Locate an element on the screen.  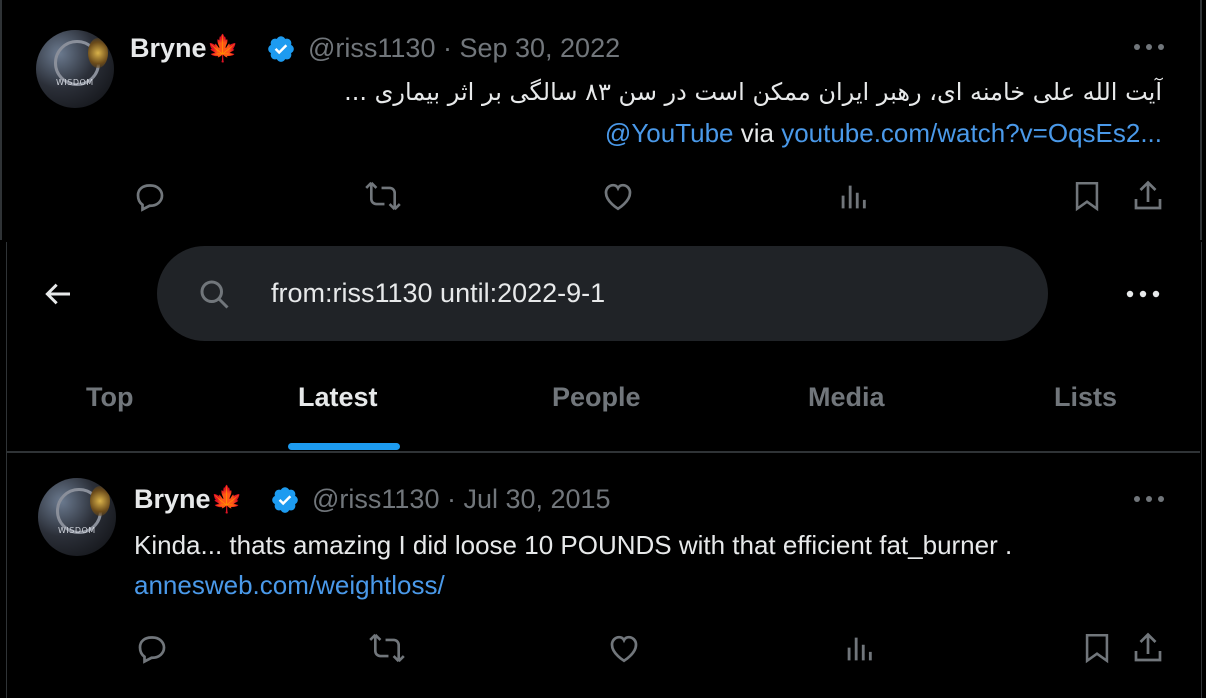
handle-date: @riss1130 · Jul 30, 2015 is located at coordinates (461, 499).